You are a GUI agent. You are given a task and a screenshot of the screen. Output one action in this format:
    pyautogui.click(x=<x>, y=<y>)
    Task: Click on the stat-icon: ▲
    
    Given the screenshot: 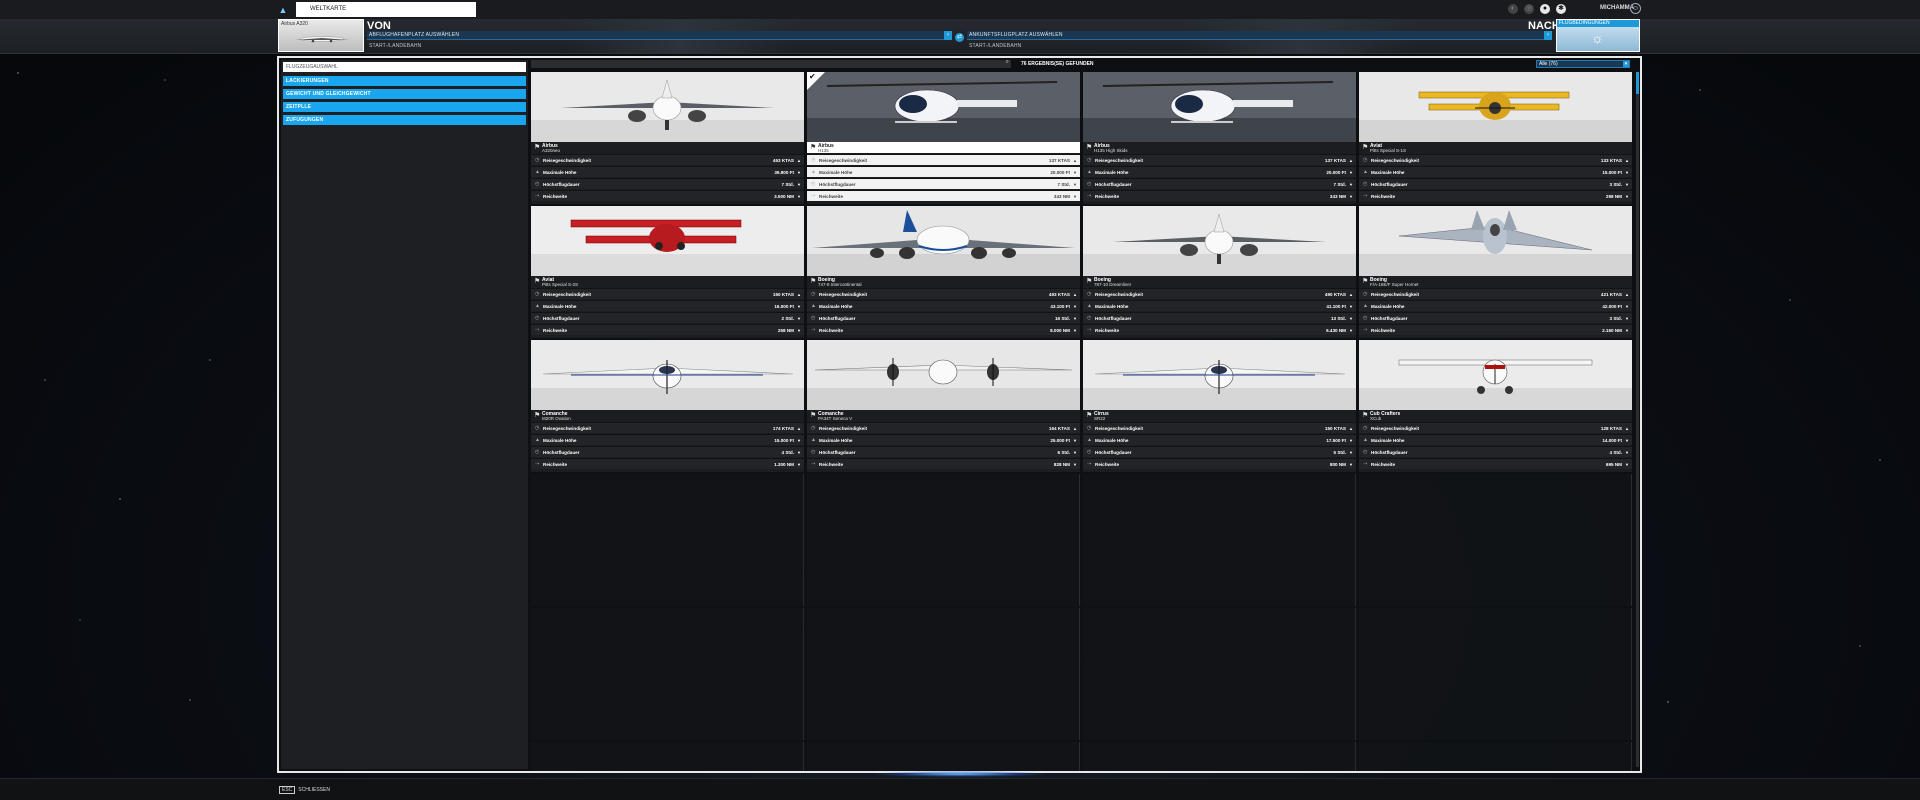 What is the action you would take?
    pyautogui.click(x=537, y=306)
    